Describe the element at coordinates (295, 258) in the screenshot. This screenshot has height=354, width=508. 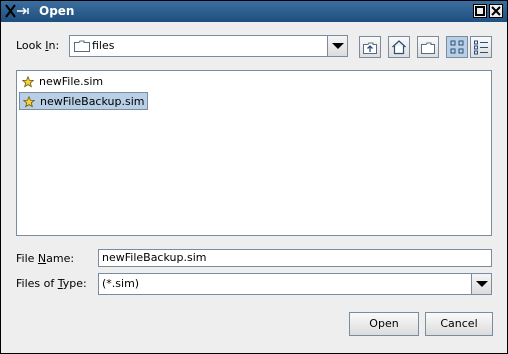
I see `file-name-field: newFileBackup.sim` at that location.